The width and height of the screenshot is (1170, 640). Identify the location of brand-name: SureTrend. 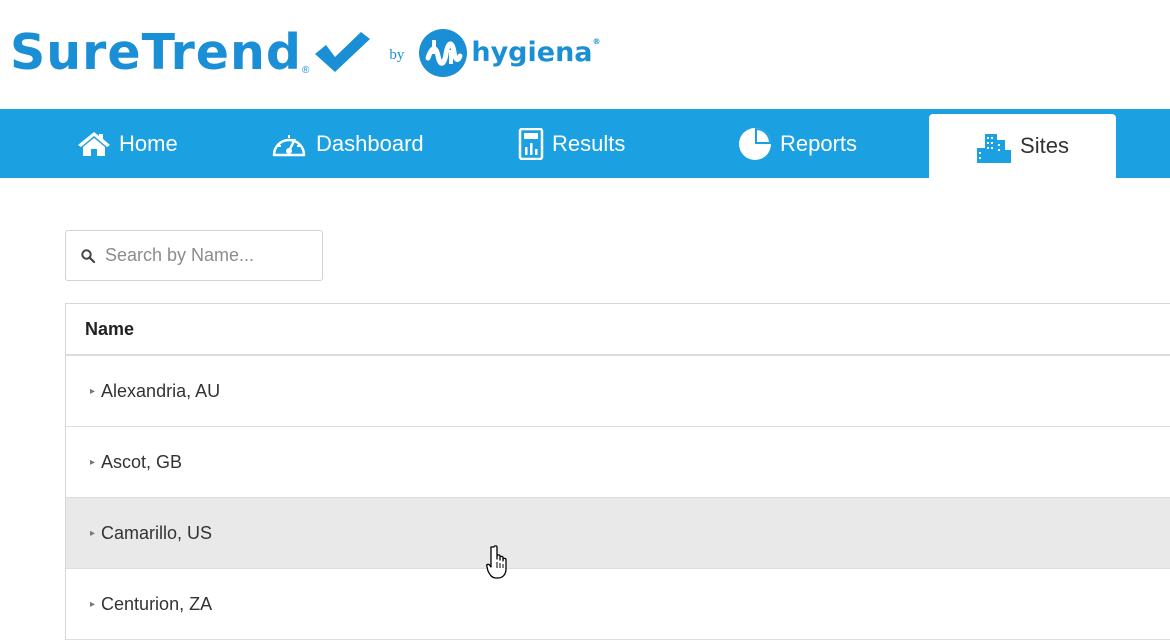
(156, 52).